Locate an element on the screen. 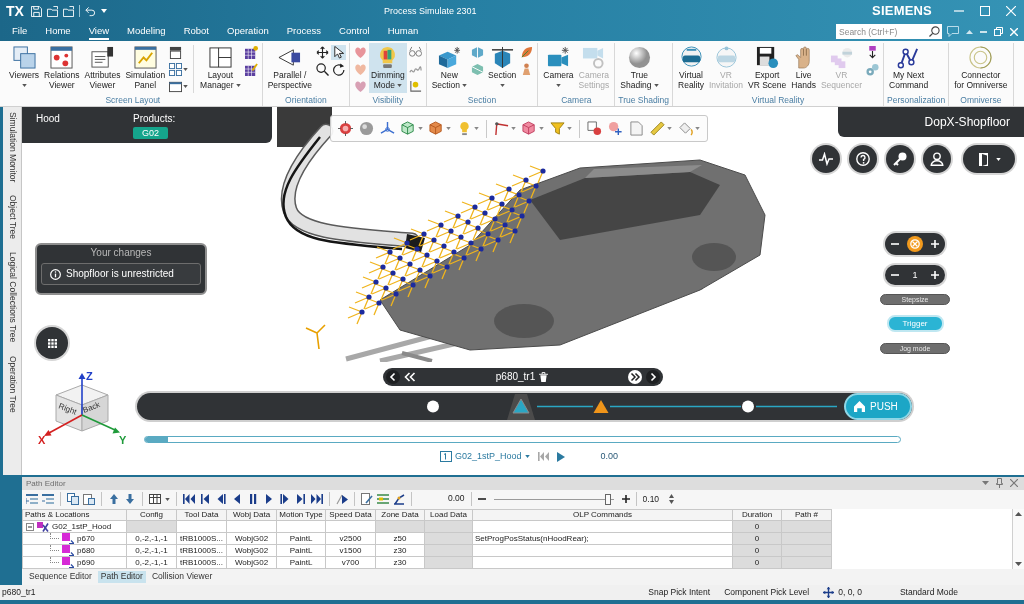 The width and height of the screenshot is (1024, 604). jump-icon is located at coordinates (342, 499).